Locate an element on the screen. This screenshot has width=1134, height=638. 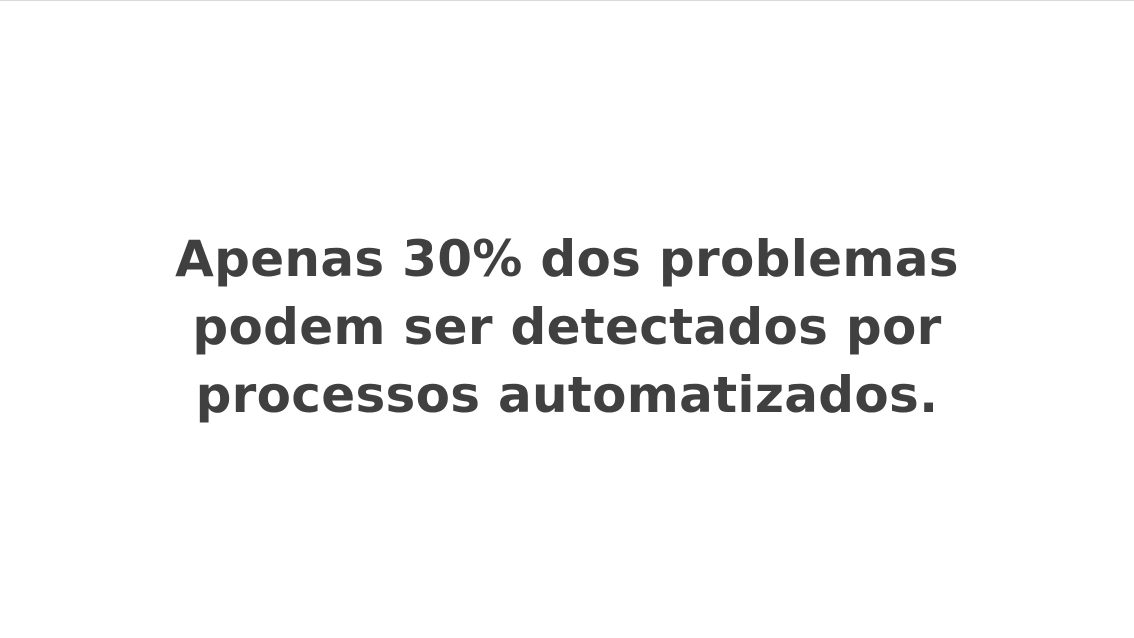
statement-line-2: podem ser detectados por is located at coordinates (567, 327).